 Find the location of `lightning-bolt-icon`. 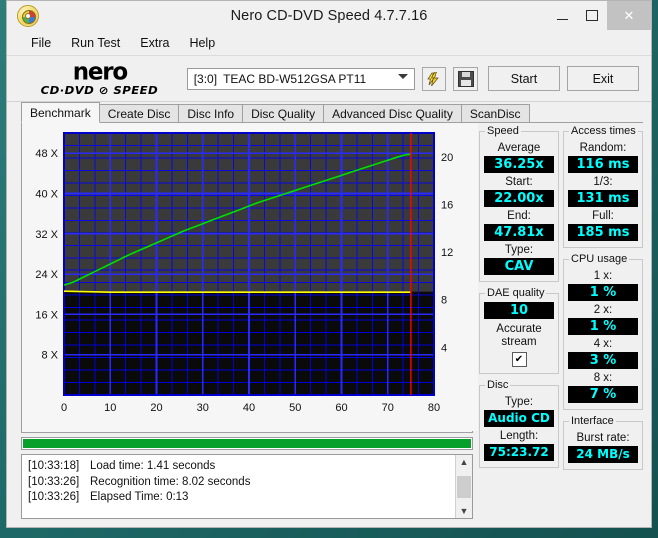

lightning-bolt-icon is located at coordinates (433, 78).